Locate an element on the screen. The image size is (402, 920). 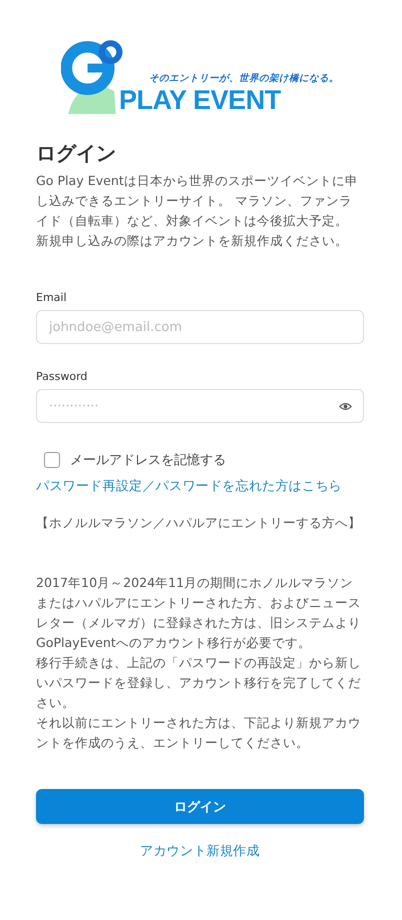
notice-text: 2017年10月～2024年11月の期間にホノルルマラソンまたはハパルアにエントリーされた方、およびニュースレター（メルマガ）に登録された方は、旧システムよりGoPlayEventへのアカウント移行が必要です。 is located at coordinates (199, 613).